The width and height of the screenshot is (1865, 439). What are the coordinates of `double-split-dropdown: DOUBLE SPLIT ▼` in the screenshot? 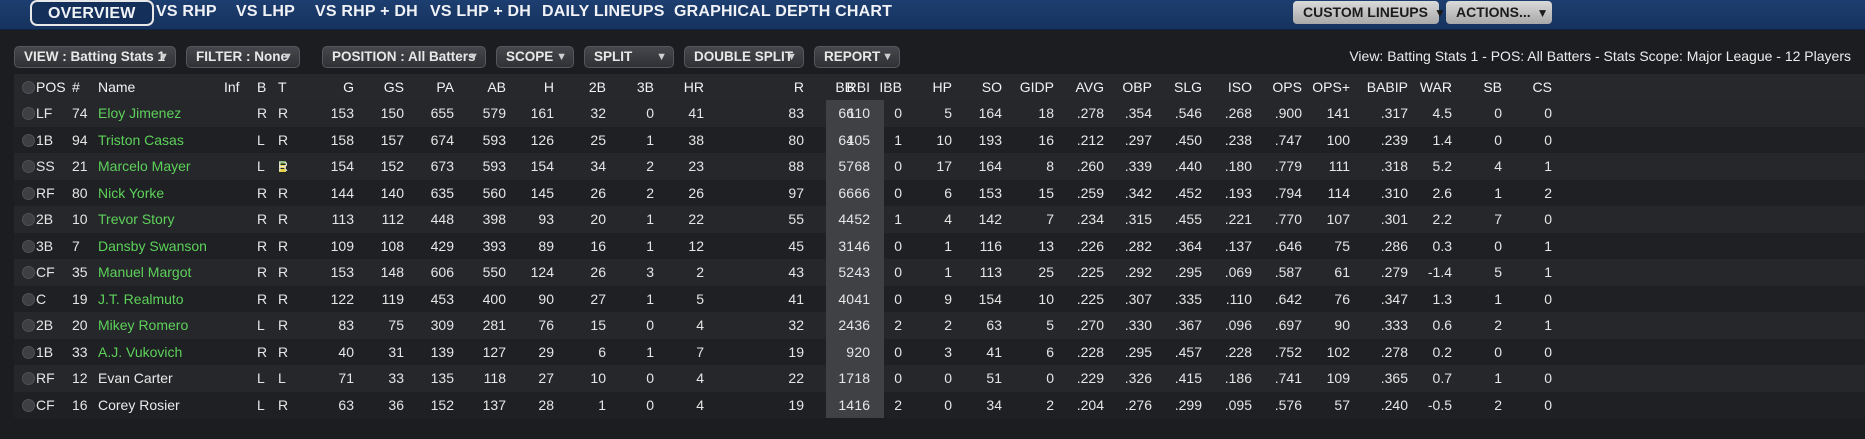 It's located at (744, 57).